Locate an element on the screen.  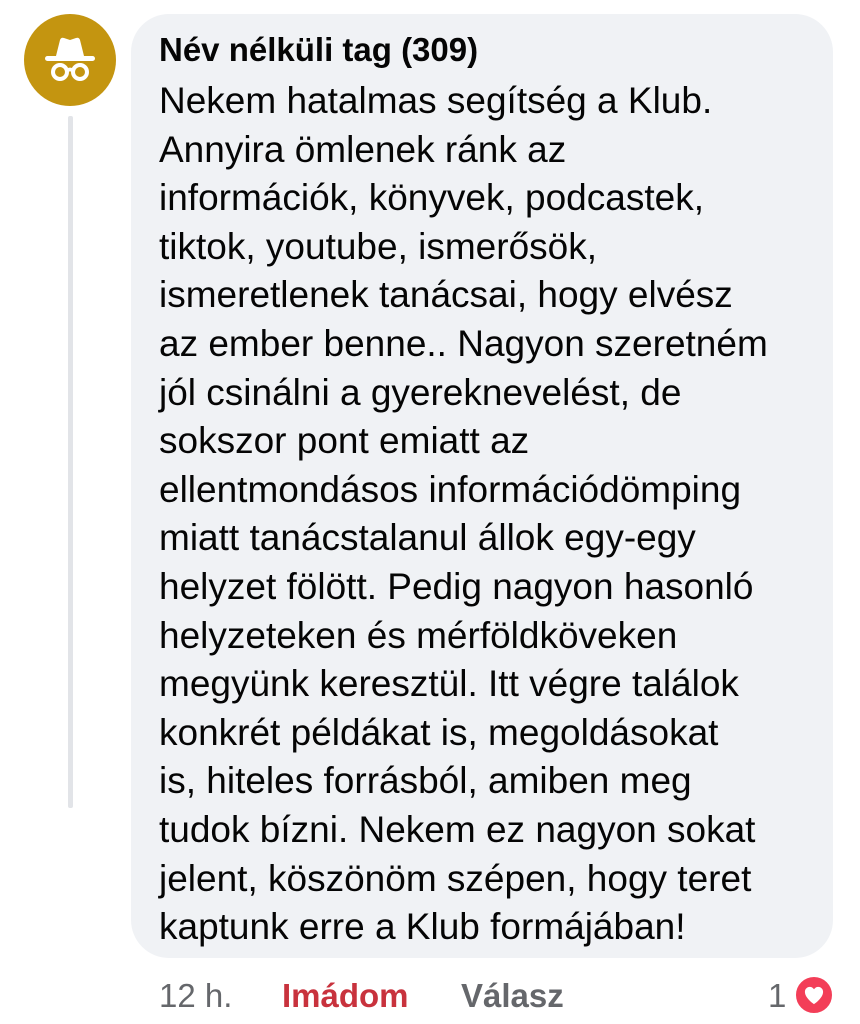
avatar is located at coordinates (70, 60).